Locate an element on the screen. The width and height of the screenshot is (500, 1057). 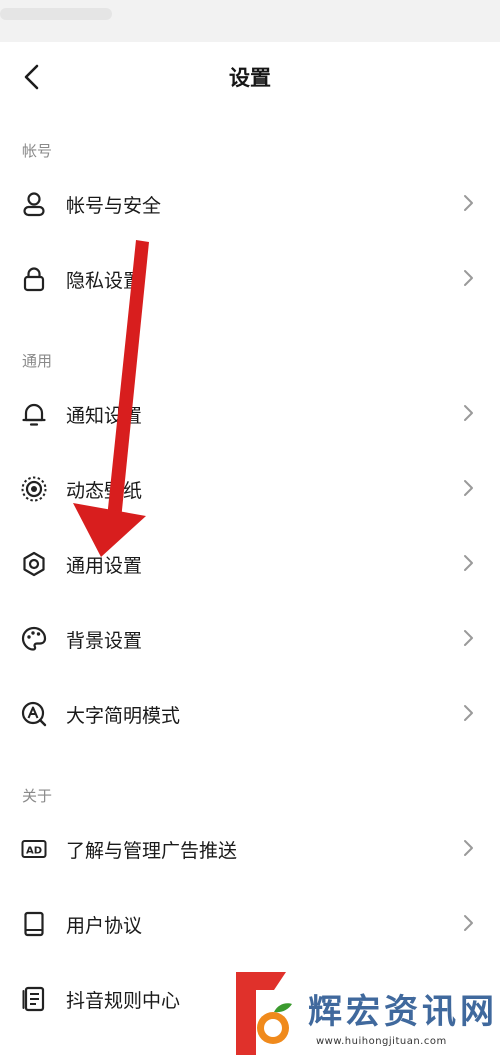
settings-item-label: 了解与管理广告推送 is located at coordinates (152, 851).